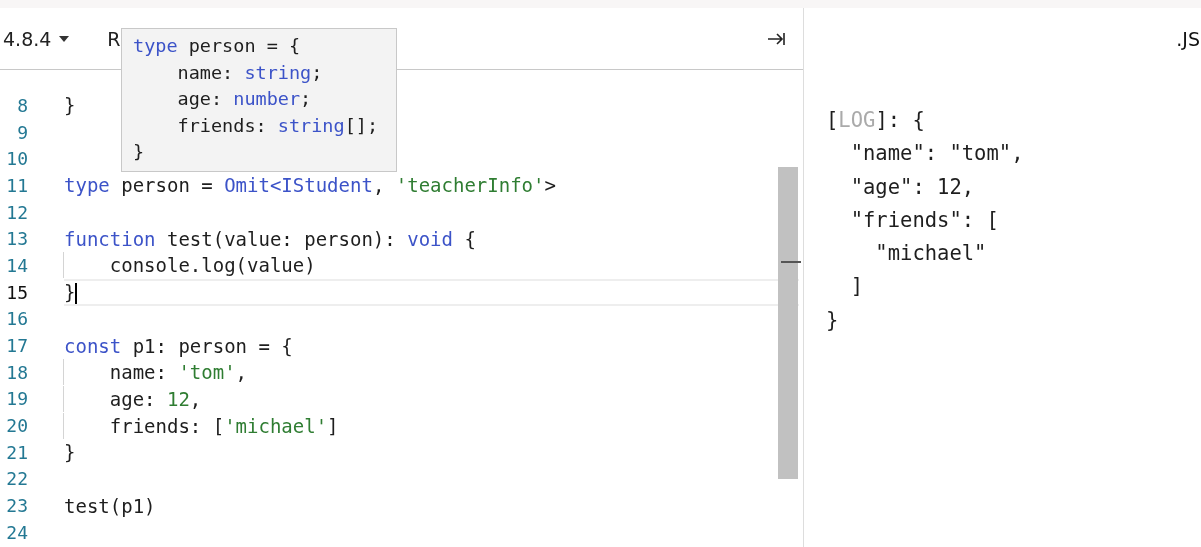 This screenshot has width=1201, height=547. Describe the element at coordinates (16, 239) in the screenshot. I see `line-number: 13` at that location.